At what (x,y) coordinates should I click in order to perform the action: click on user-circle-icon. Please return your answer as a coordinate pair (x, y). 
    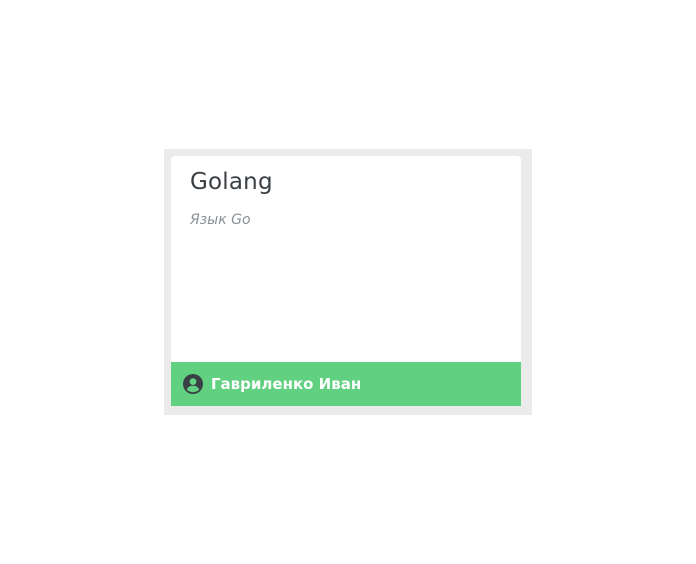
    Looking at the image, I should click on (193, 384).